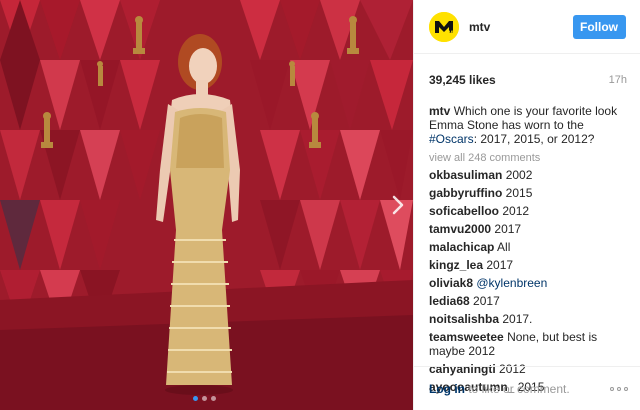 This screenshot has height=410, width=640. Describe the element at coordinates (465, 193) in the screenshot. I see `comment-username: gabbyruffino` at that location.